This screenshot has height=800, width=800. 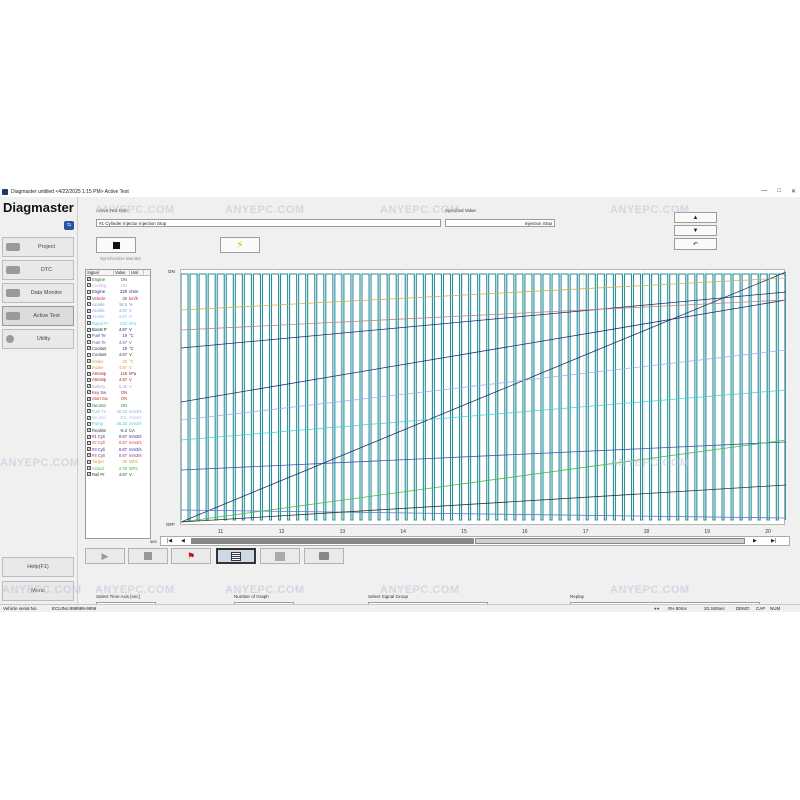 I want to click on signal-row: ✓ Pump 45.33 mm3/s, so click(x=118, y=424).